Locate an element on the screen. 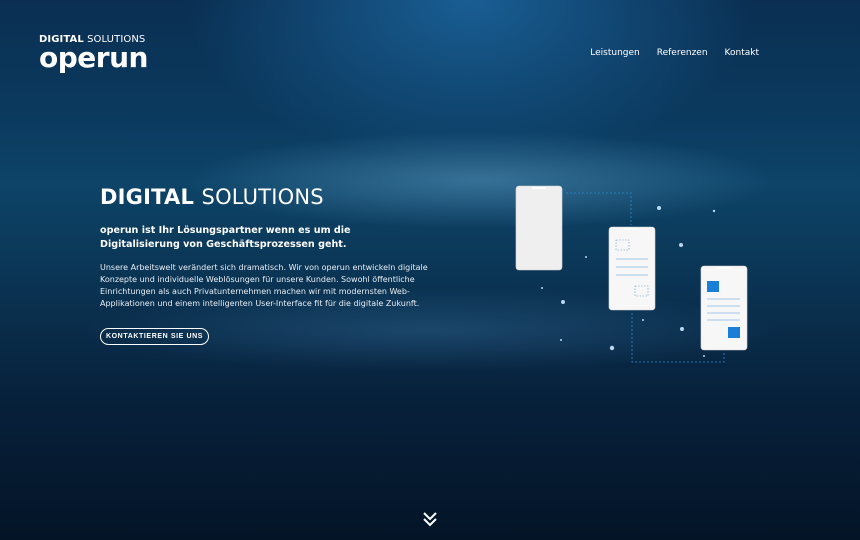 Image resolution: width=860 pixels, height=540 pixels. nav-item-referenzen: Referenzen is located at coordinates (682, 53).